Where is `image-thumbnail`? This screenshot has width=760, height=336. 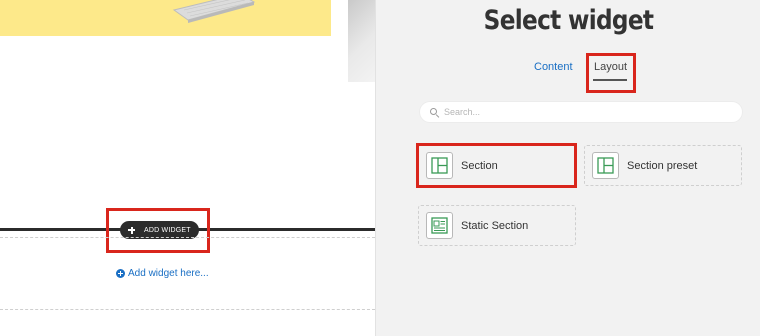
image-thumbnail is located at coordinates (361, 41).